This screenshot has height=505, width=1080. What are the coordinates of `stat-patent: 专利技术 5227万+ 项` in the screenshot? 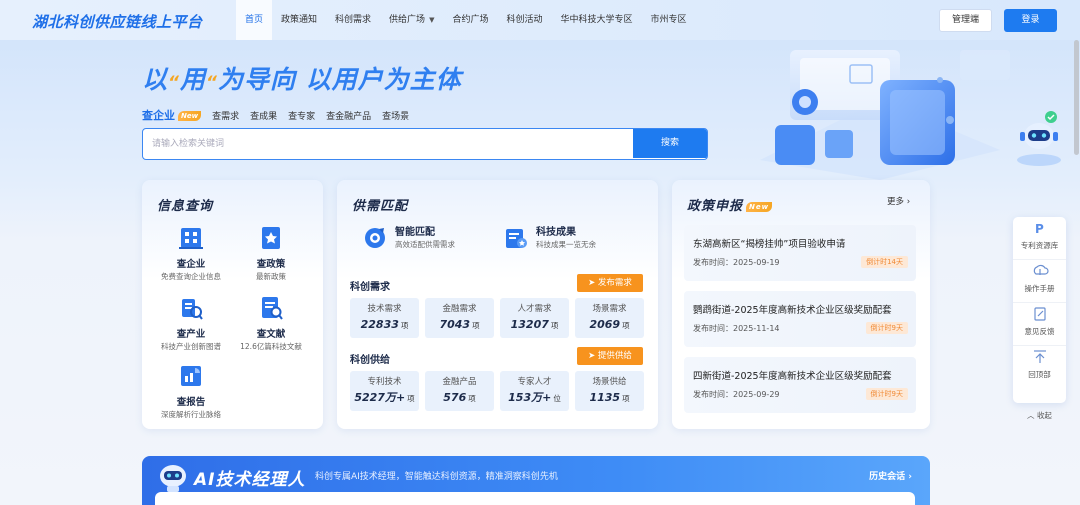 It's located at (384, 391).